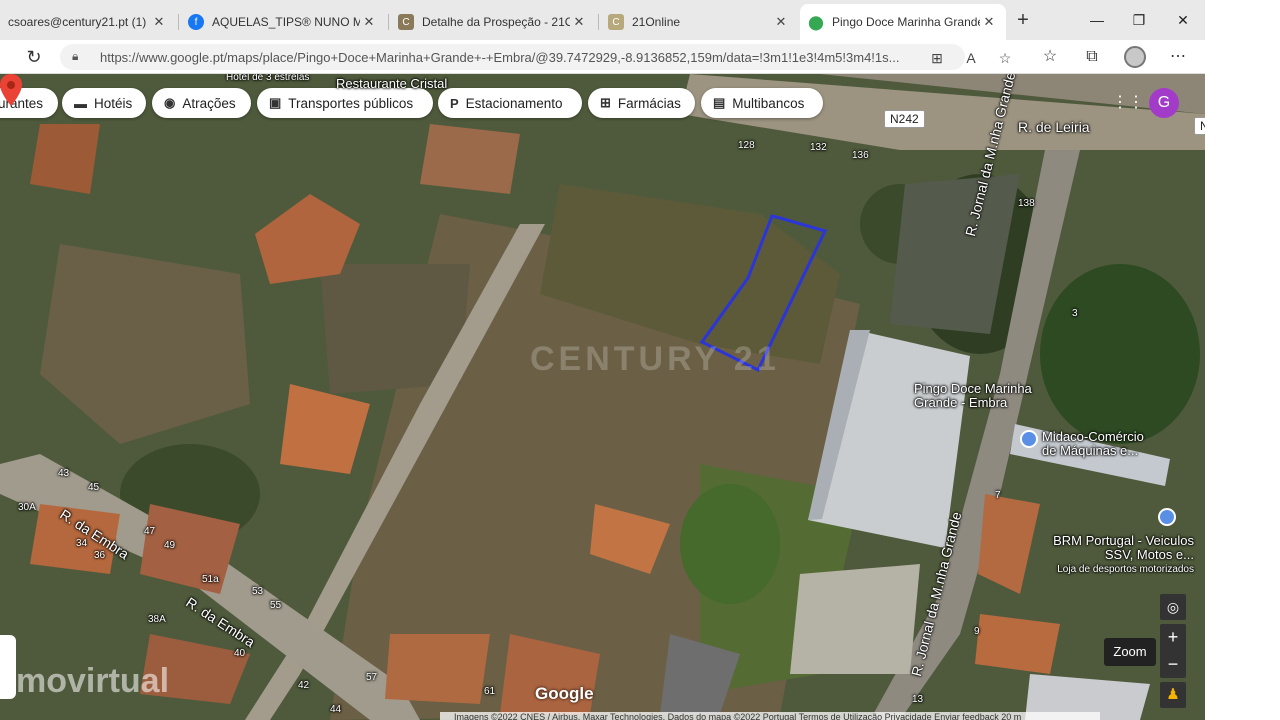 Image resolution: width=1280 pixels, height=720 pixels. Describe the element at coordinates (1050, 58) in the screenshot. I see `favorites-icon: ☆` at that location.